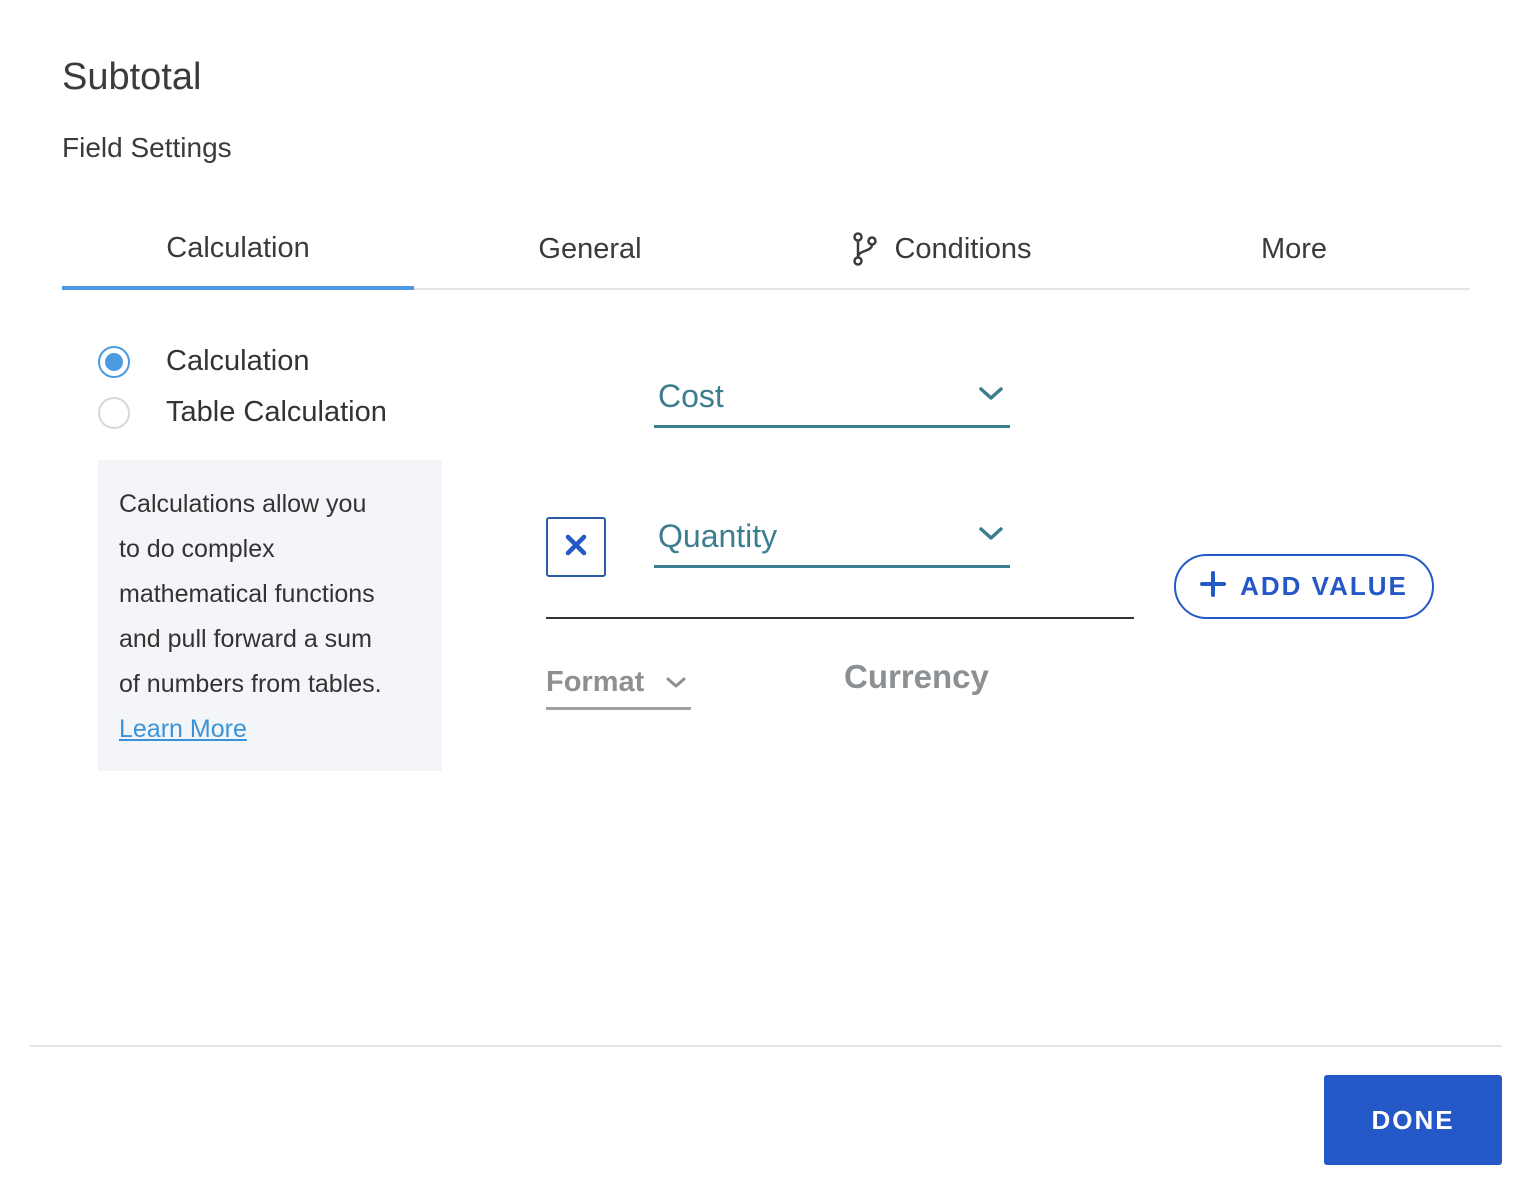  What do you see at coordinates (245, 639) in the screenshot?
I see `info-text-line: and pull forward a sum` at bounding box center [245, 639].